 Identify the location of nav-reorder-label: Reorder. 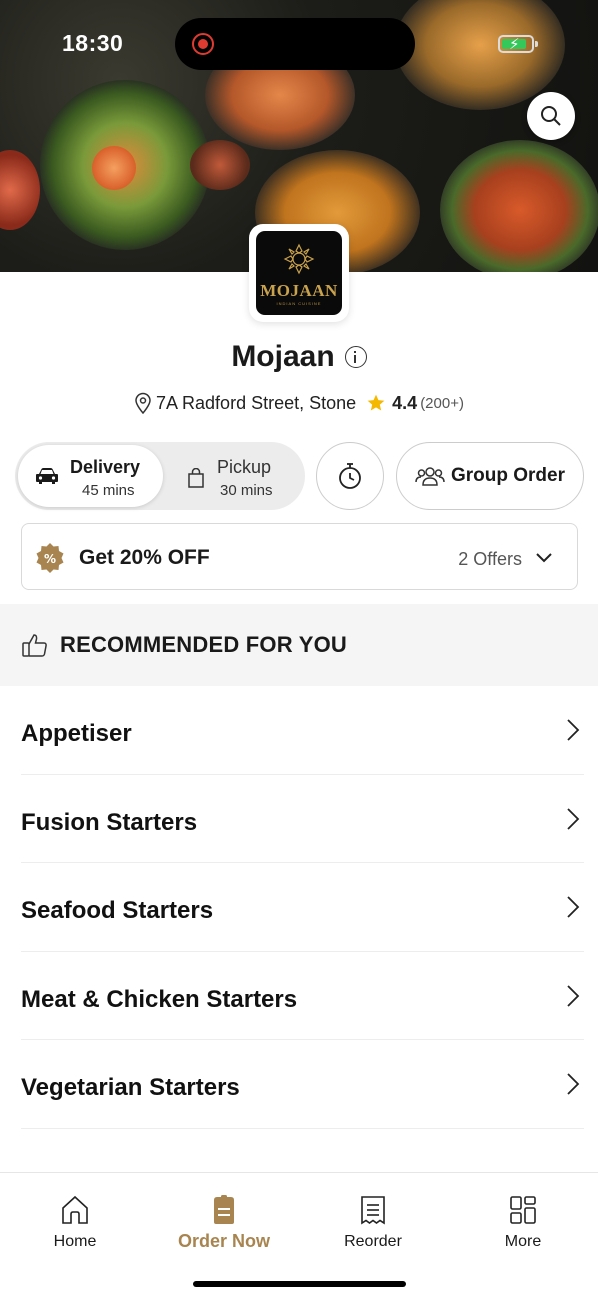
(373, 1241).